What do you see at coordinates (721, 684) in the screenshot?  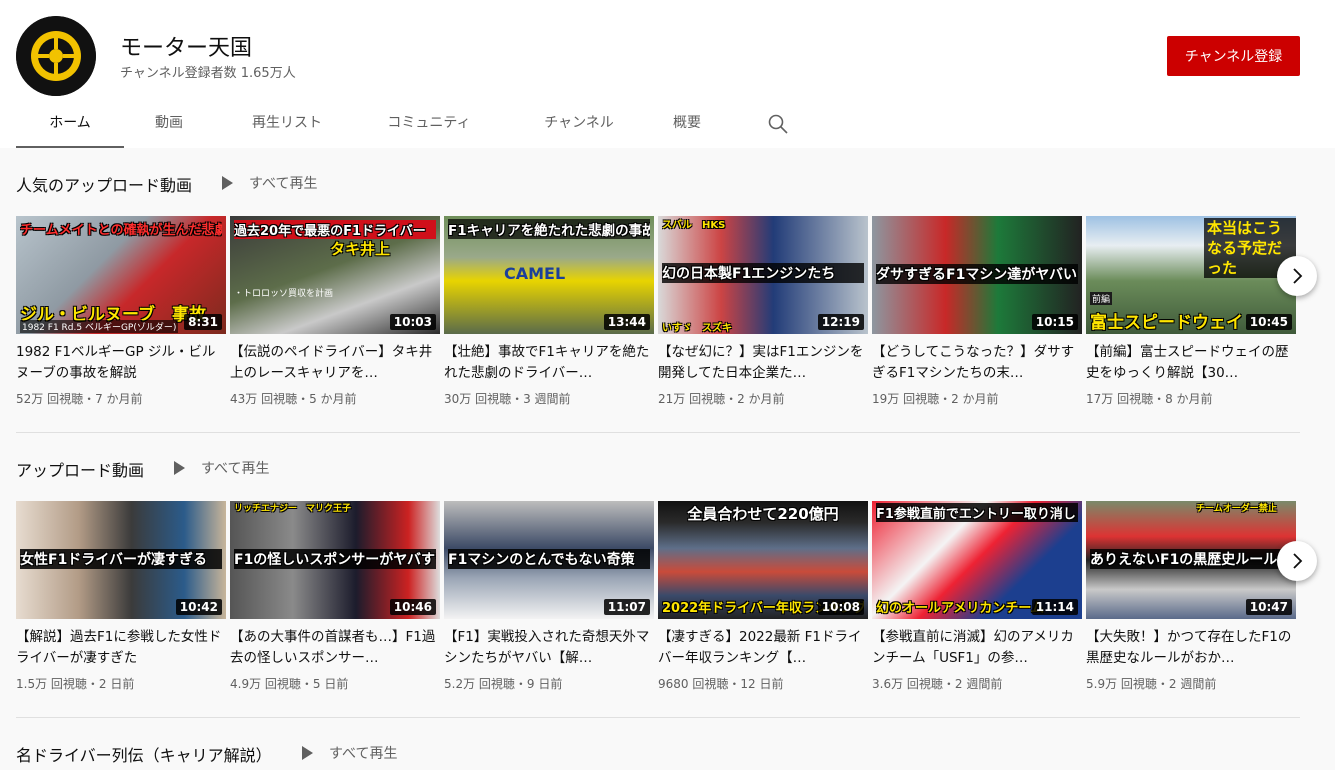 I see `video-meta: 9680 回視聴・12 日前` at bounding box center [721, 684].